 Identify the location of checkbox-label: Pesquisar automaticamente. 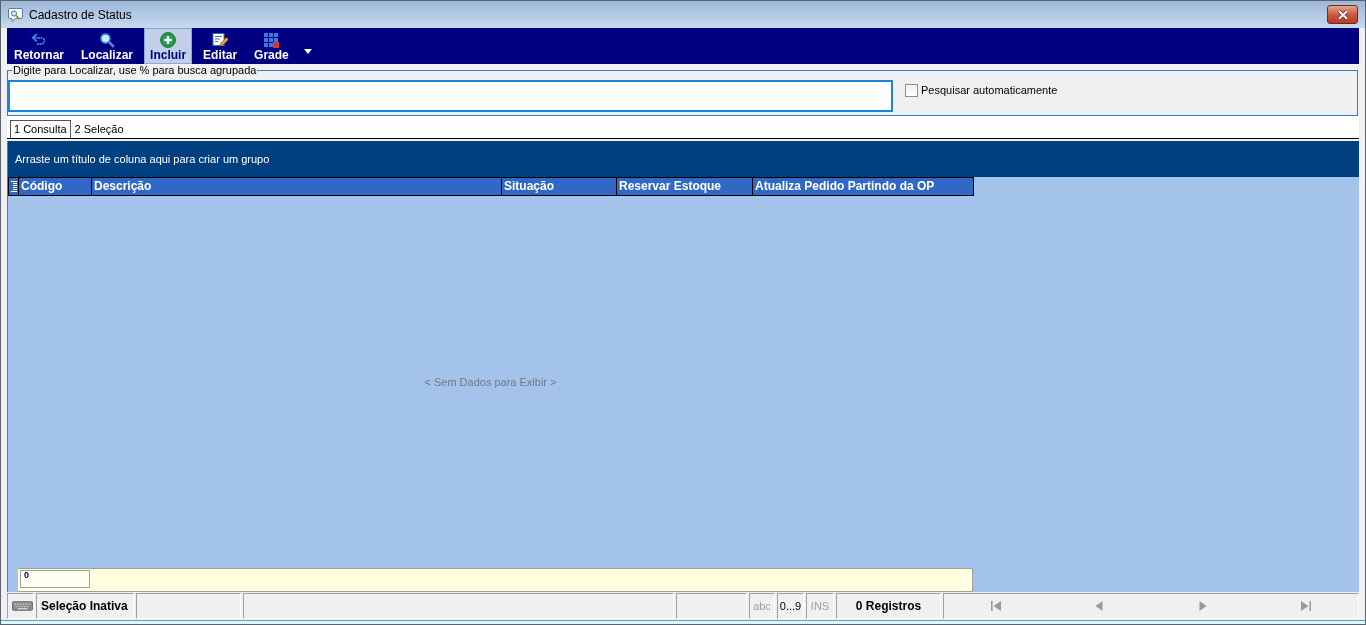
(989, 90).